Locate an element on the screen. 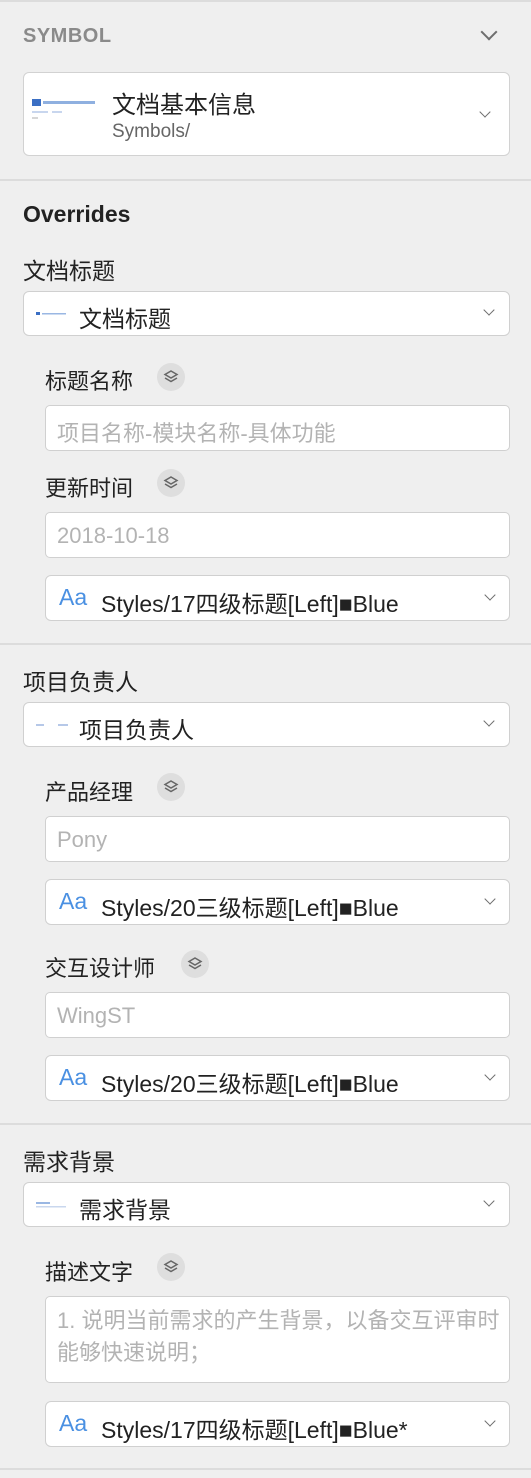 The image size is (531, 1478). description-textarea: 1. 说明当前需求的产生背景，以备交互评审时能够快速说明； is located at coordinates (277, 1339).